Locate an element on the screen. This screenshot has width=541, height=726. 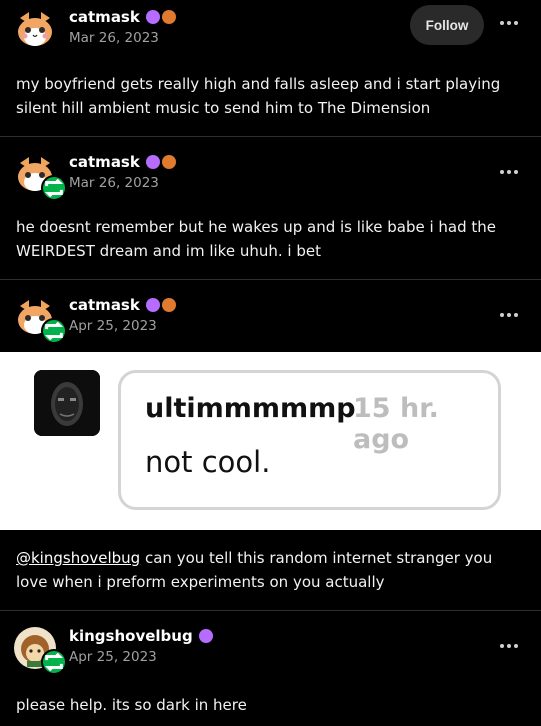
mention-link: @kingshovelbug is located at coordinates (78, 558).